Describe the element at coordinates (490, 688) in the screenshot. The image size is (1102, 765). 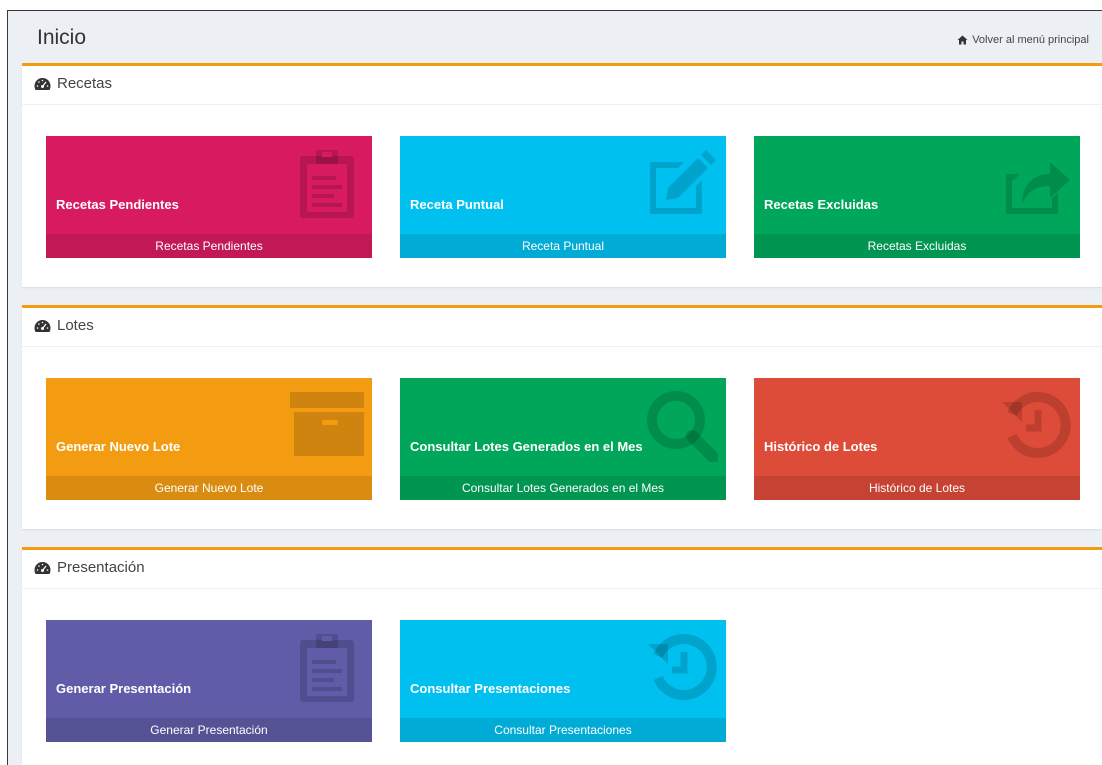
I see `tile-title: Consultar Presentaciones` at that location.